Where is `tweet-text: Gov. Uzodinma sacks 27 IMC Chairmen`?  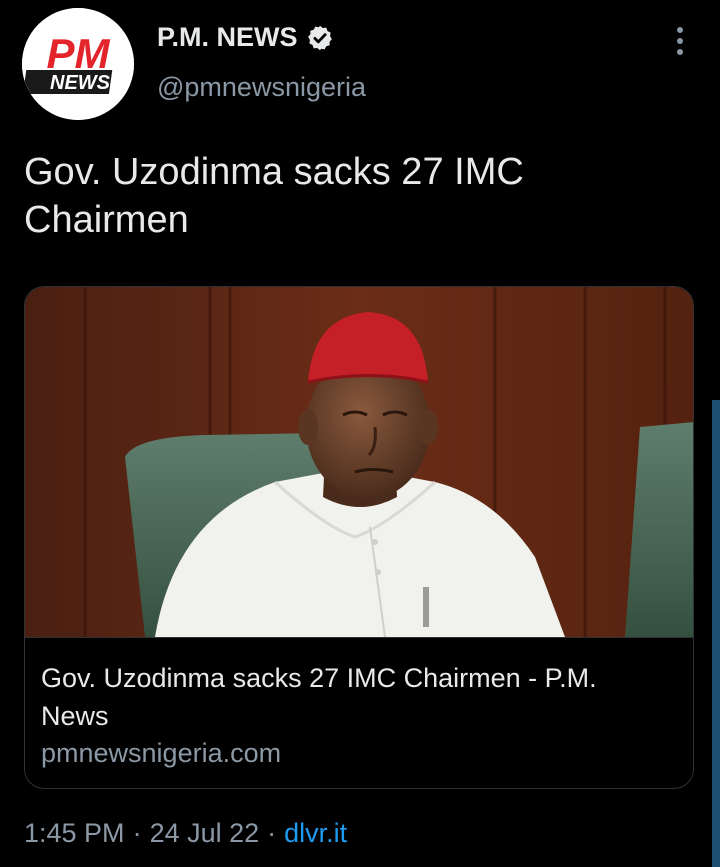
tweet-text: Gov. Uzodinma sacks 27 IMC Chairmen is located at coordinates (274, 196).